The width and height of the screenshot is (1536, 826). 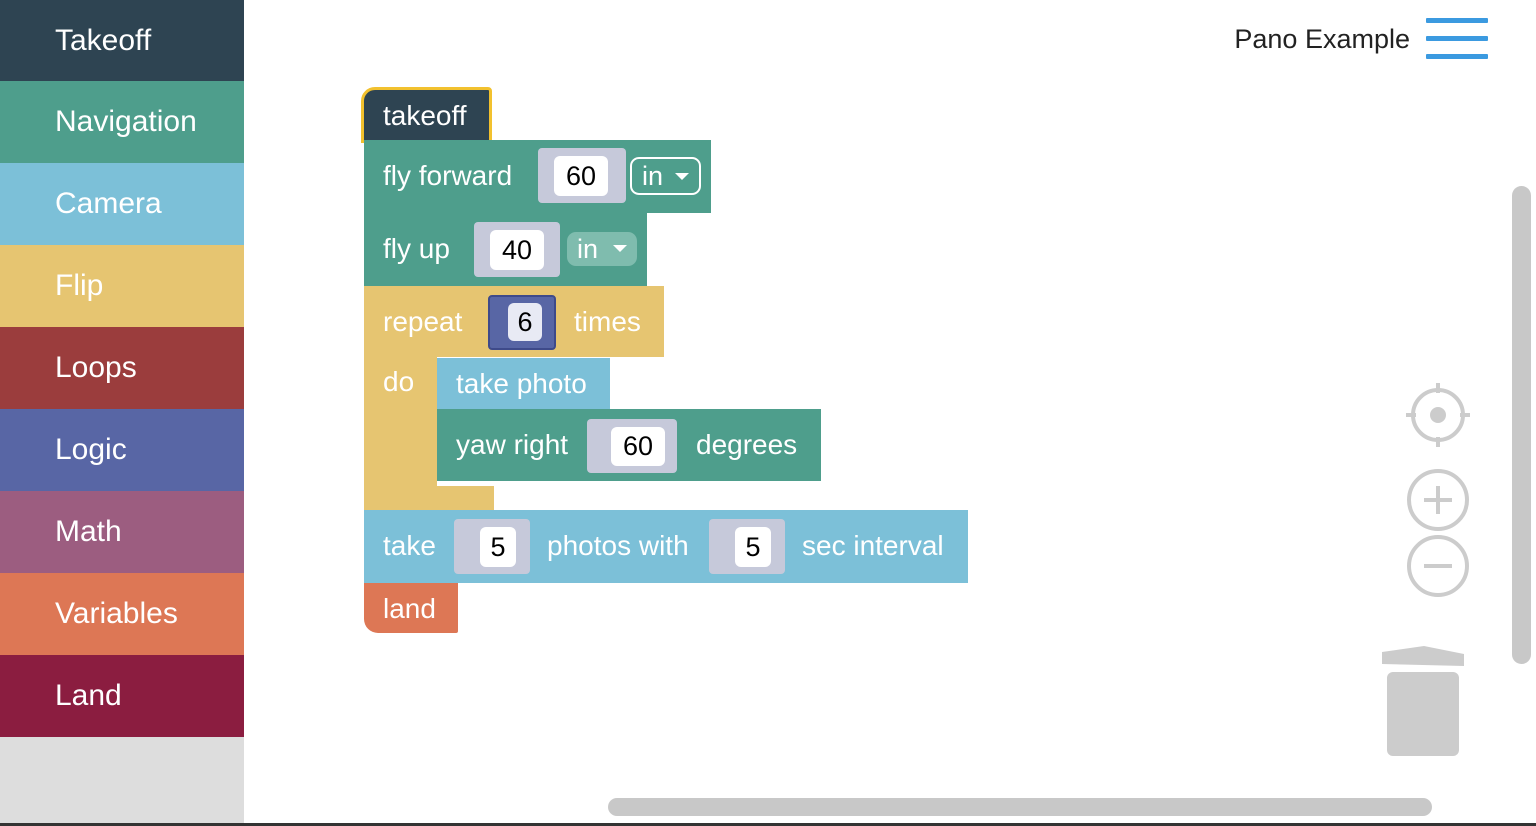 What do you see at coordinates (103, 40) in the screenshot?
I see `category-label: Takeoff` at bounding box center [103, 40].